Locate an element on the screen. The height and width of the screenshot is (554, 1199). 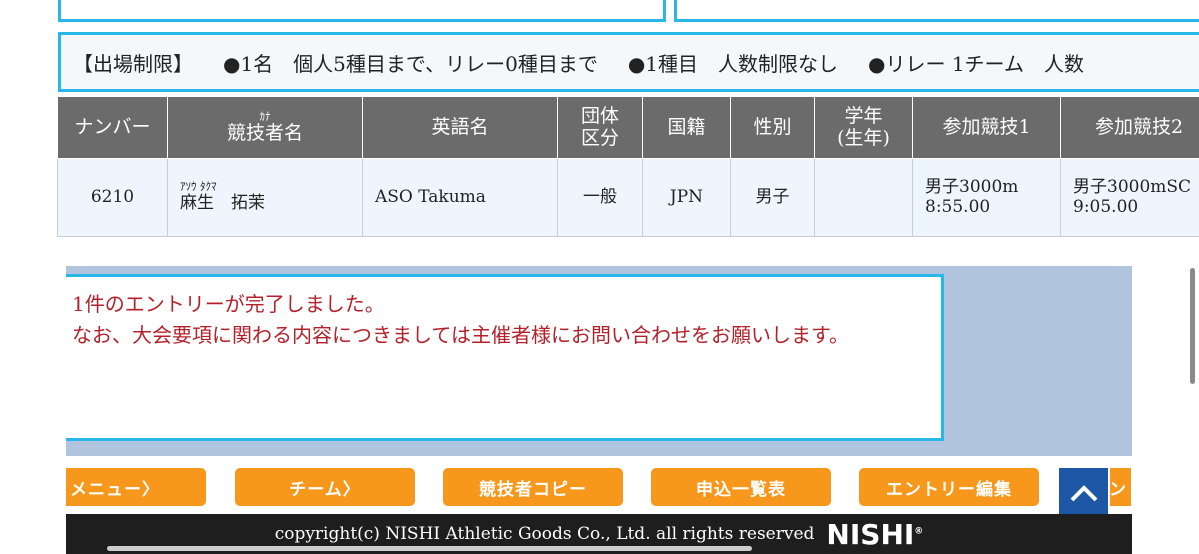
contact-notice: なお、大会要項に関わる内容につきましては主催者様にお問い合わせをお願いします。 is located at coordinates (460, 335).